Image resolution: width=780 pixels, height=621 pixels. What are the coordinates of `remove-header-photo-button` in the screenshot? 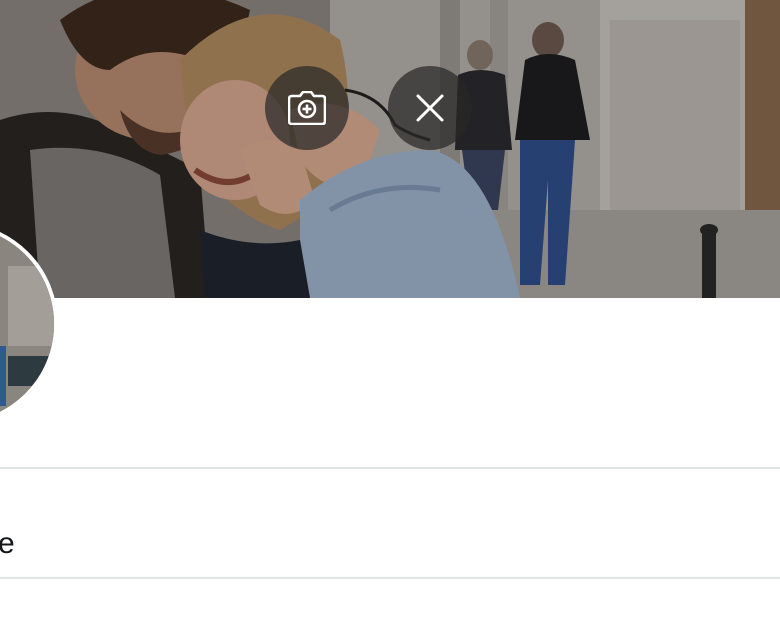 It's located at (430, 108).